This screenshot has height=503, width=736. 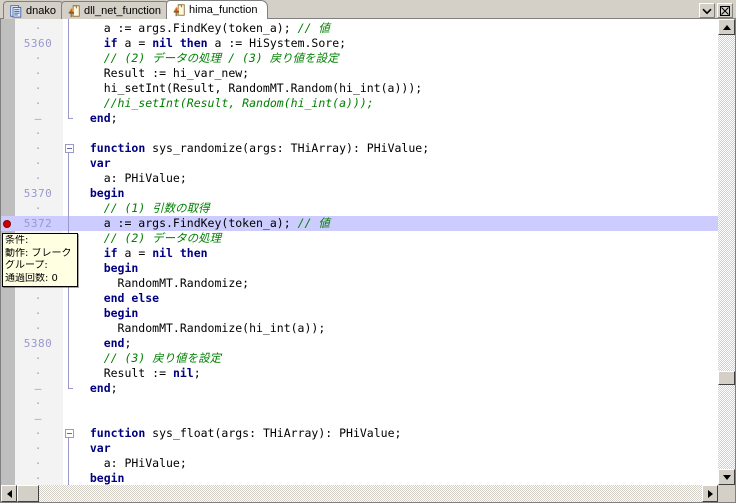 What do you see at coordinates (359, 343) in the screenshot?
I see `code-line: 5380 end;` at bounding box center [359, 343].